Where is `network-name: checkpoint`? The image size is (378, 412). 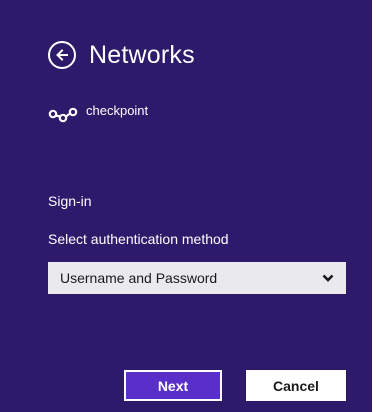
network-name: checkpoint is located at coordinates (117, 110).